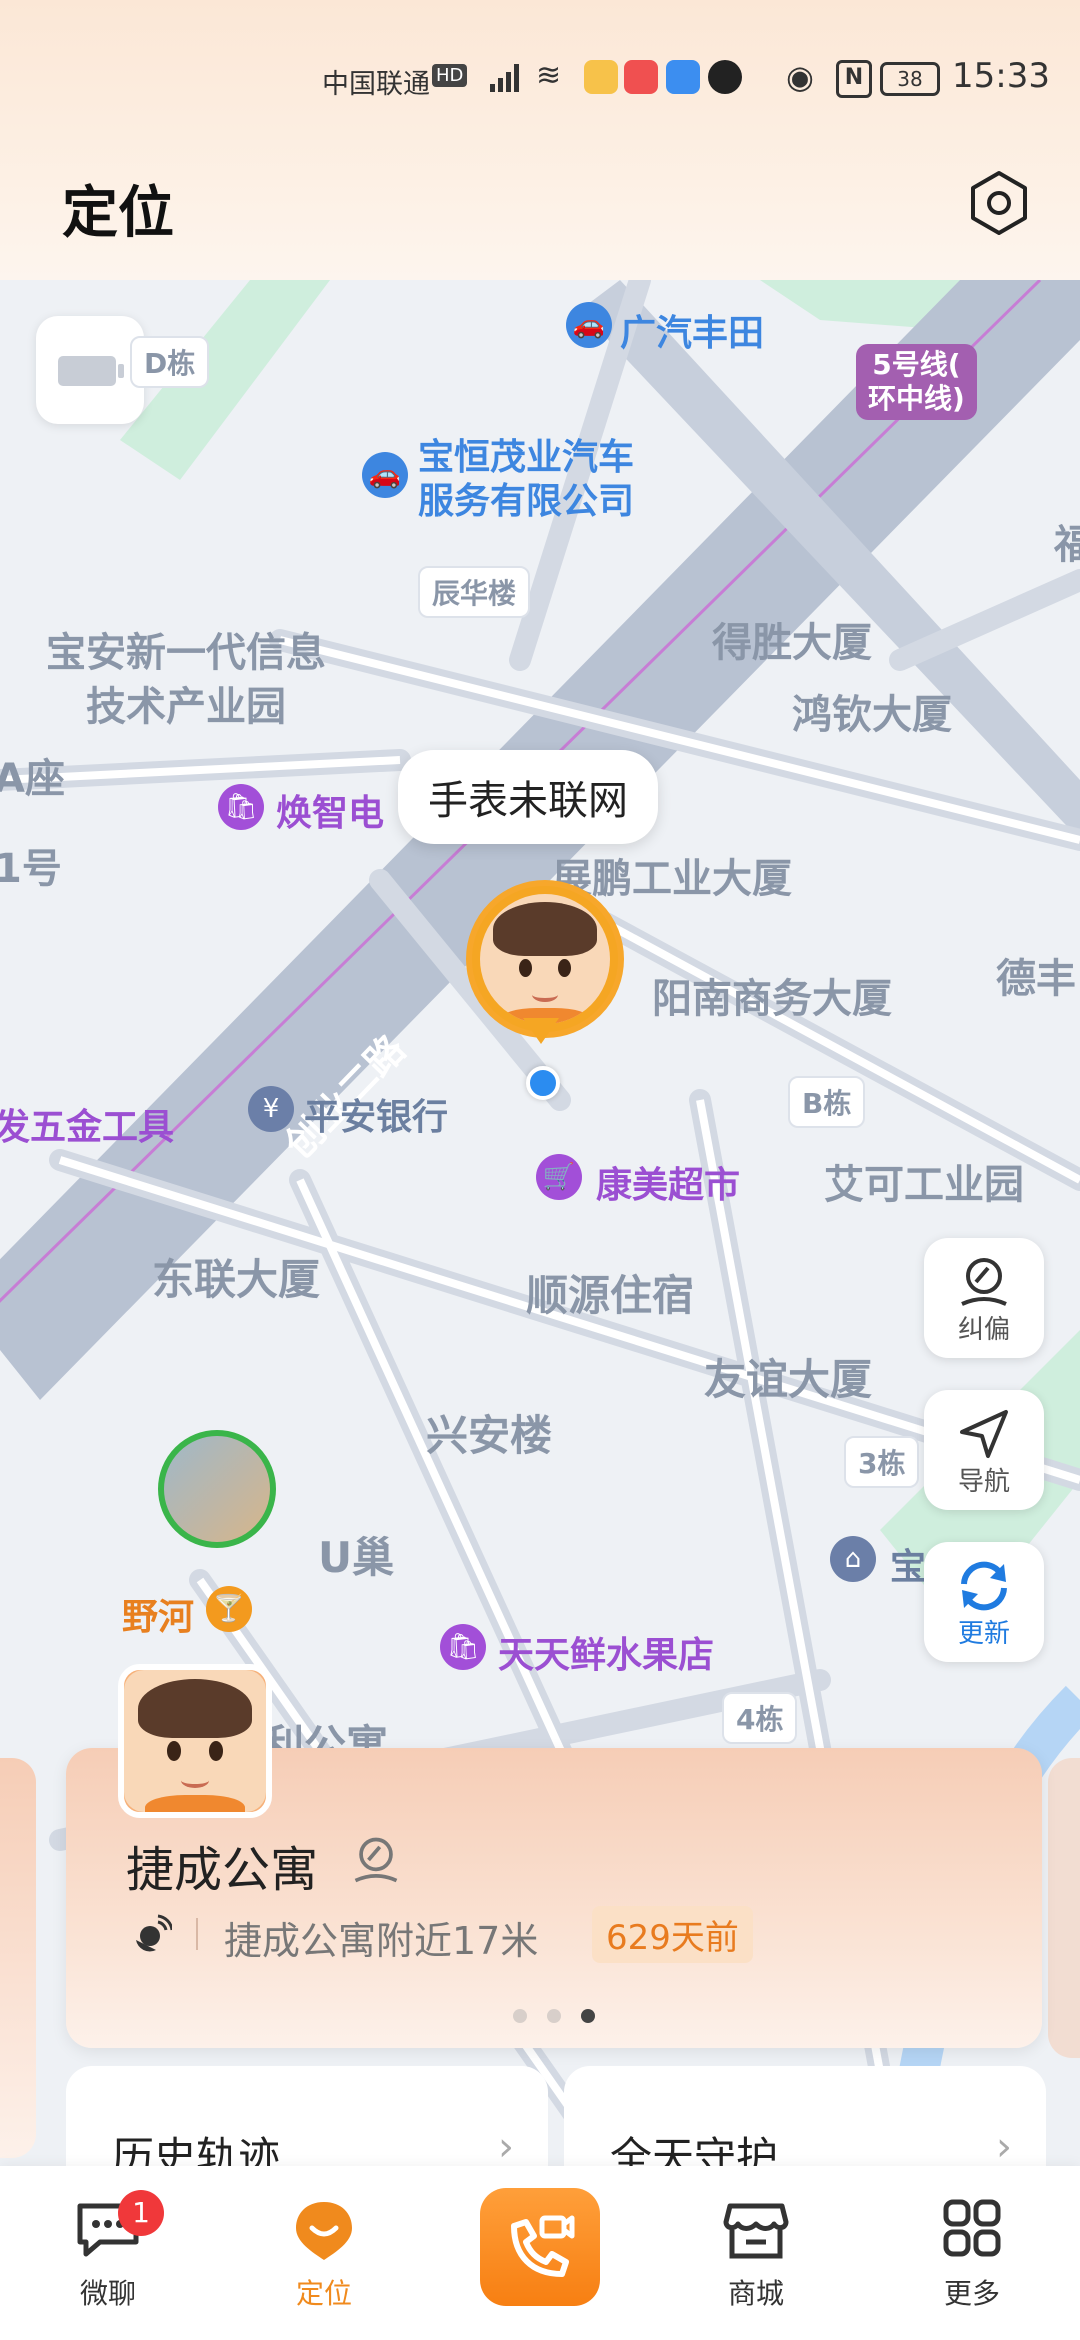 Image resolution: width=1080 pixels, height=2340 pixels. Describe the element at coordinates (588, 2016) in the screenshot. I see `page-dot-active` at that location.